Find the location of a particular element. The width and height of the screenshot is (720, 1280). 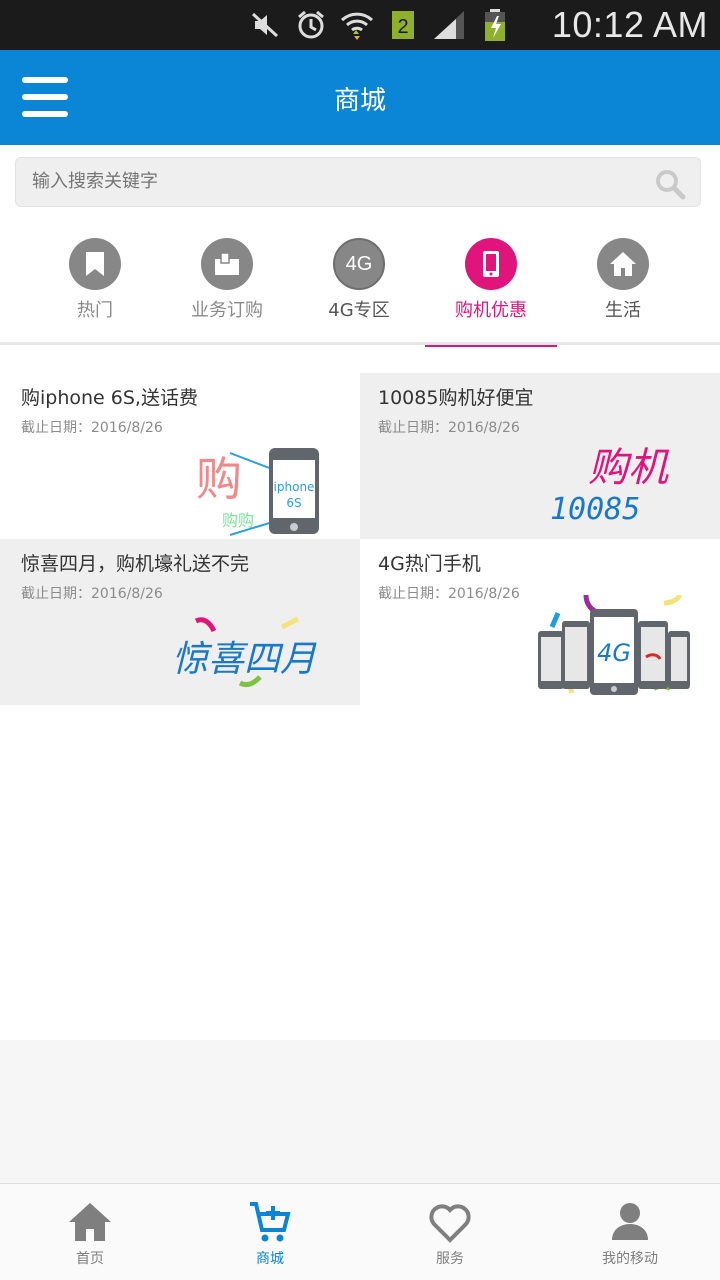

battery-icon is located at coordinates (495, 25).